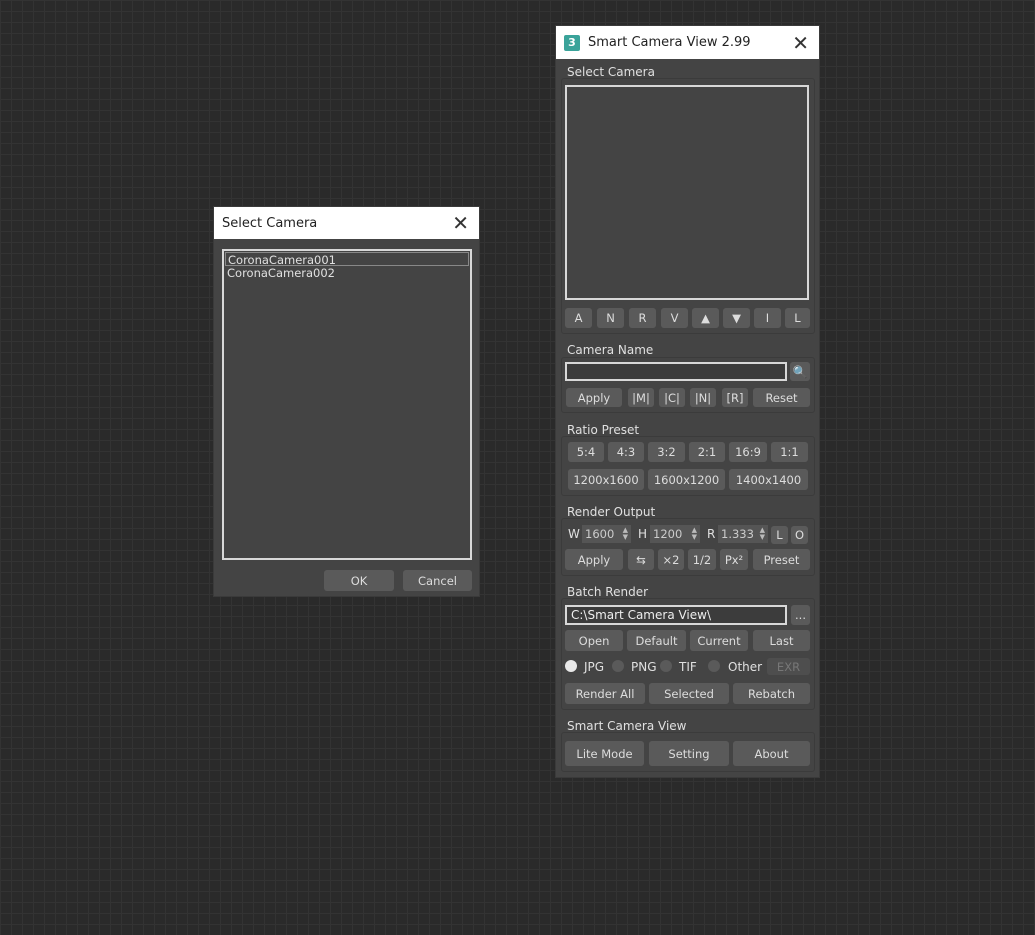  I want to click on other-radio, so click(714, 666).